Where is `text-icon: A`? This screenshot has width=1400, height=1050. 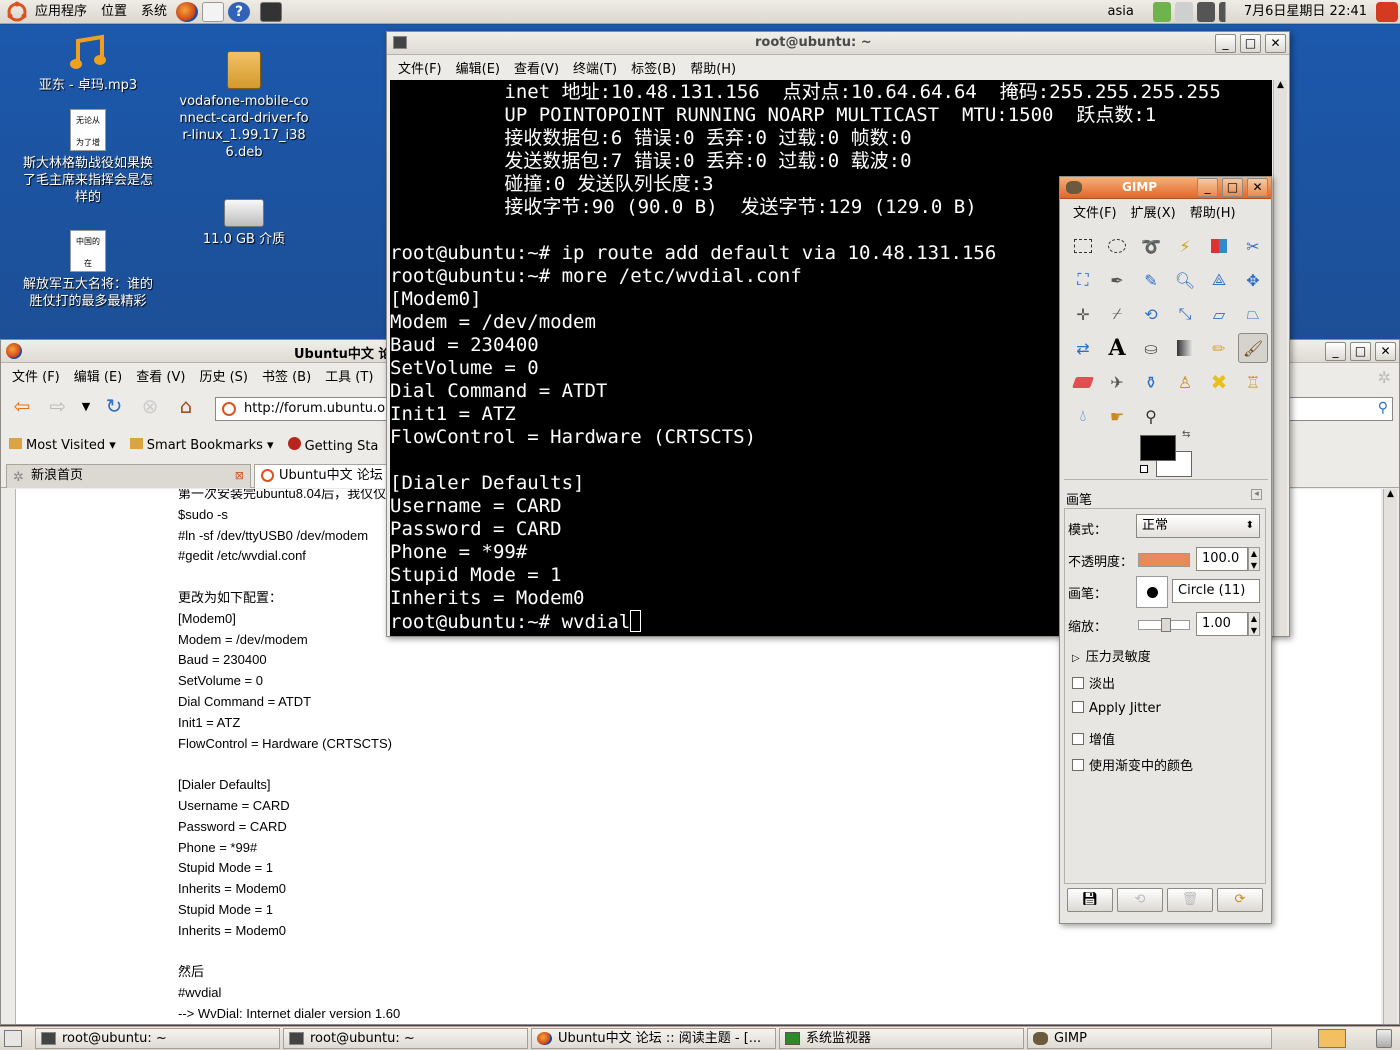
text-icon: A is located at coordinates (1117, 348).